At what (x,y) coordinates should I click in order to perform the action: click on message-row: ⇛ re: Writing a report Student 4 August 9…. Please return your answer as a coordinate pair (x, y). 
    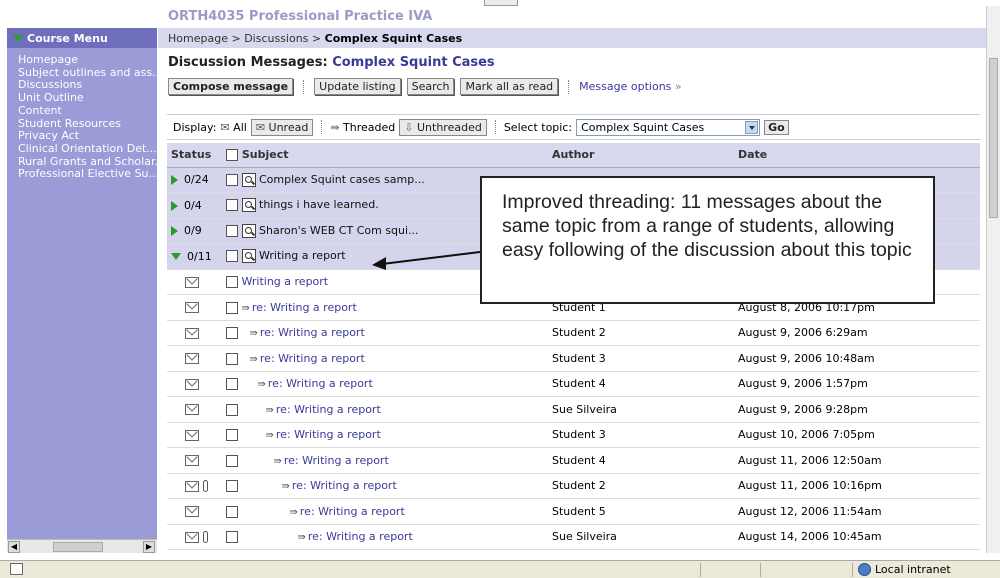
    Looking at the image, I should click on (573, 384).